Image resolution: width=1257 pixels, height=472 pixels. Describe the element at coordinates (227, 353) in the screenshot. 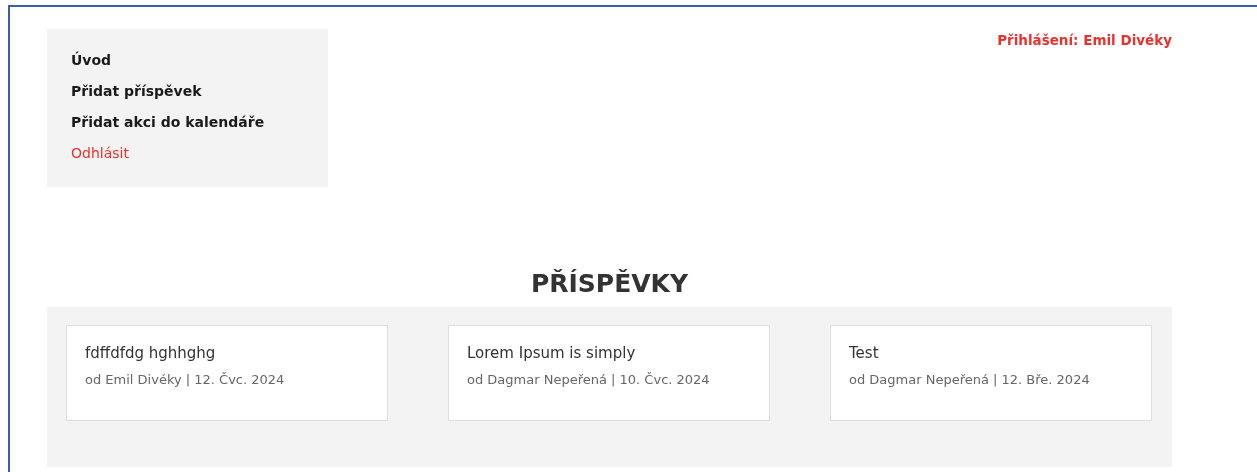

I see `post-title: fdffdfdg hghhghg` at that location.